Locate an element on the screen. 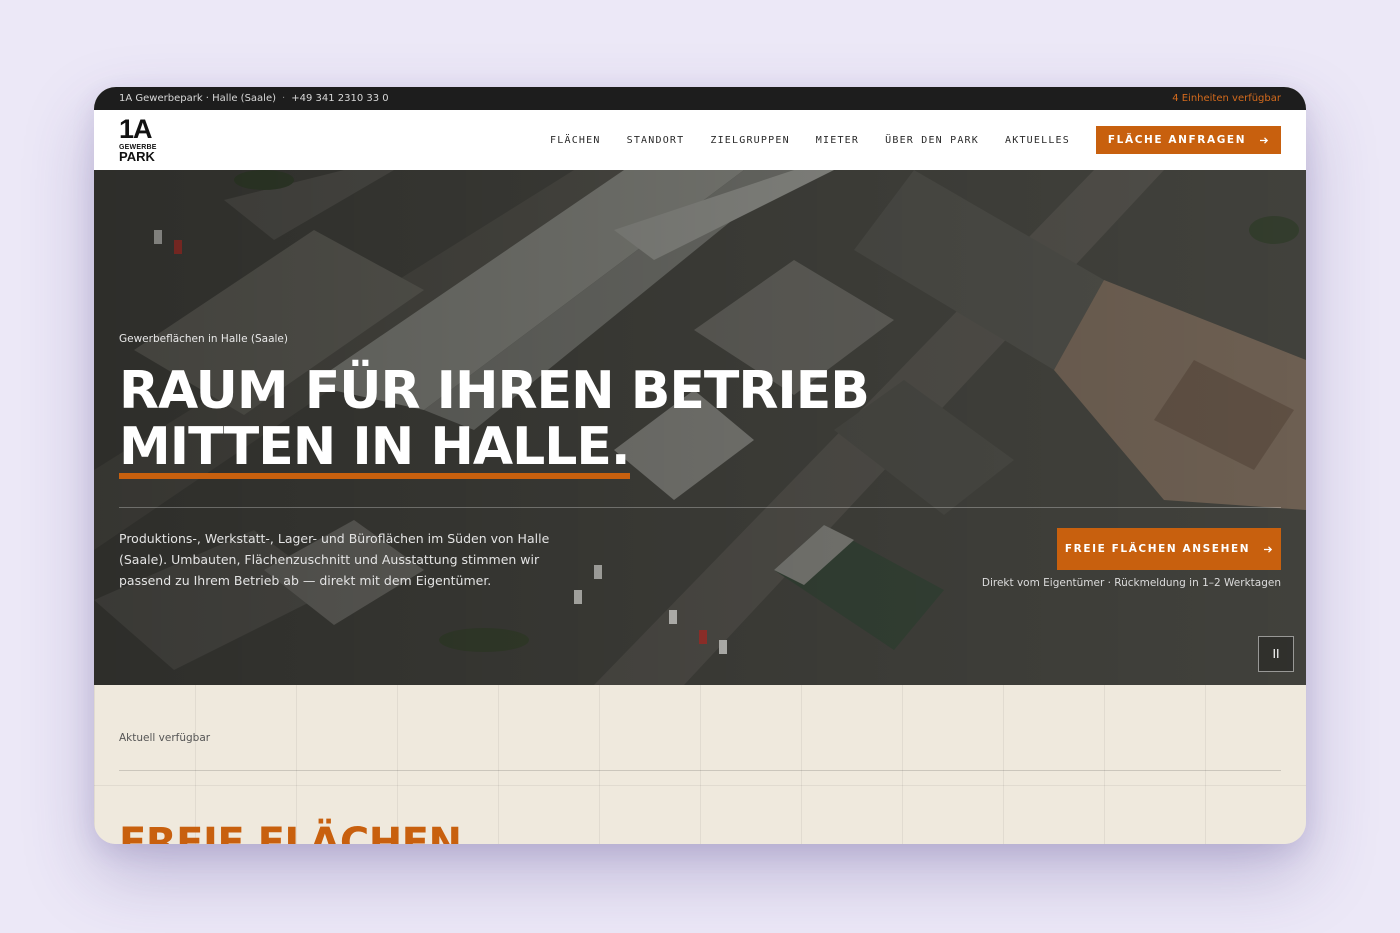 The height and width of the screenshot is (933, 1400). hero-headline-line-1: RAUM FÜR IHREN BETRIEB is located at coordinates (494, 391).